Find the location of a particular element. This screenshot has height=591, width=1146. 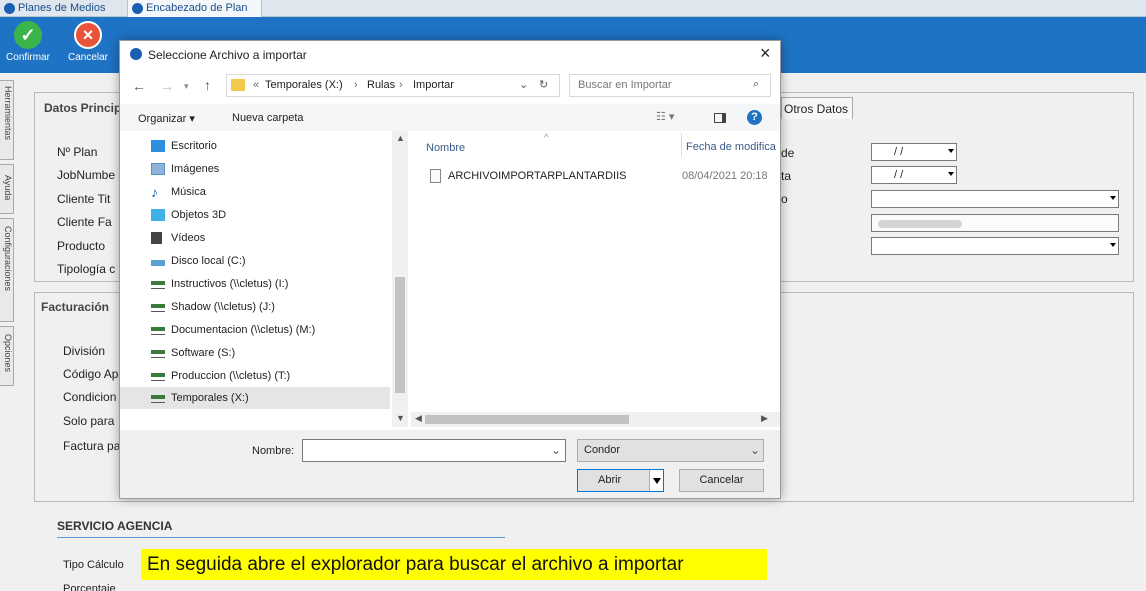

breadcrumb-temporales: Temporales (X:) is located at coordinates (304, 85).